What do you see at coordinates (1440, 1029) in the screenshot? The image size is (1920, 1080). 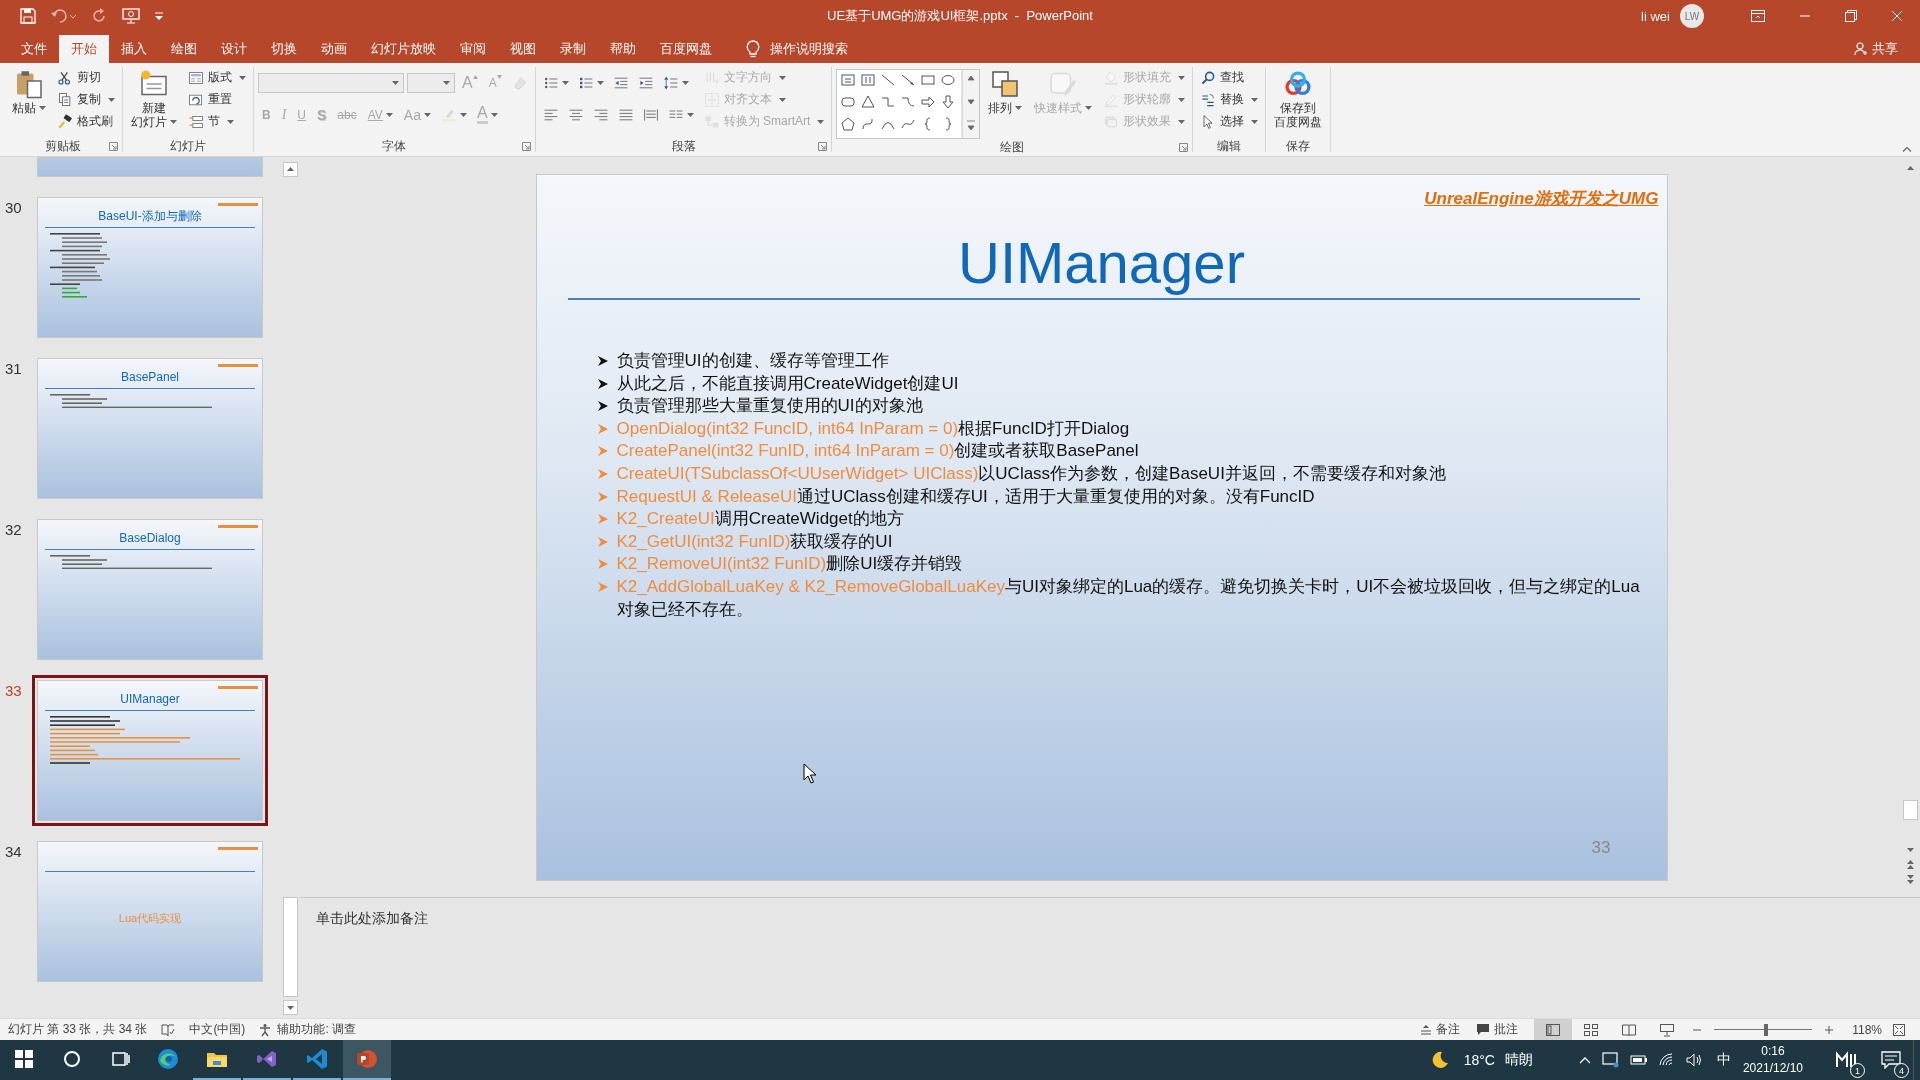 I see `notes-button: 备注` at bounding box center [1440, 1029].